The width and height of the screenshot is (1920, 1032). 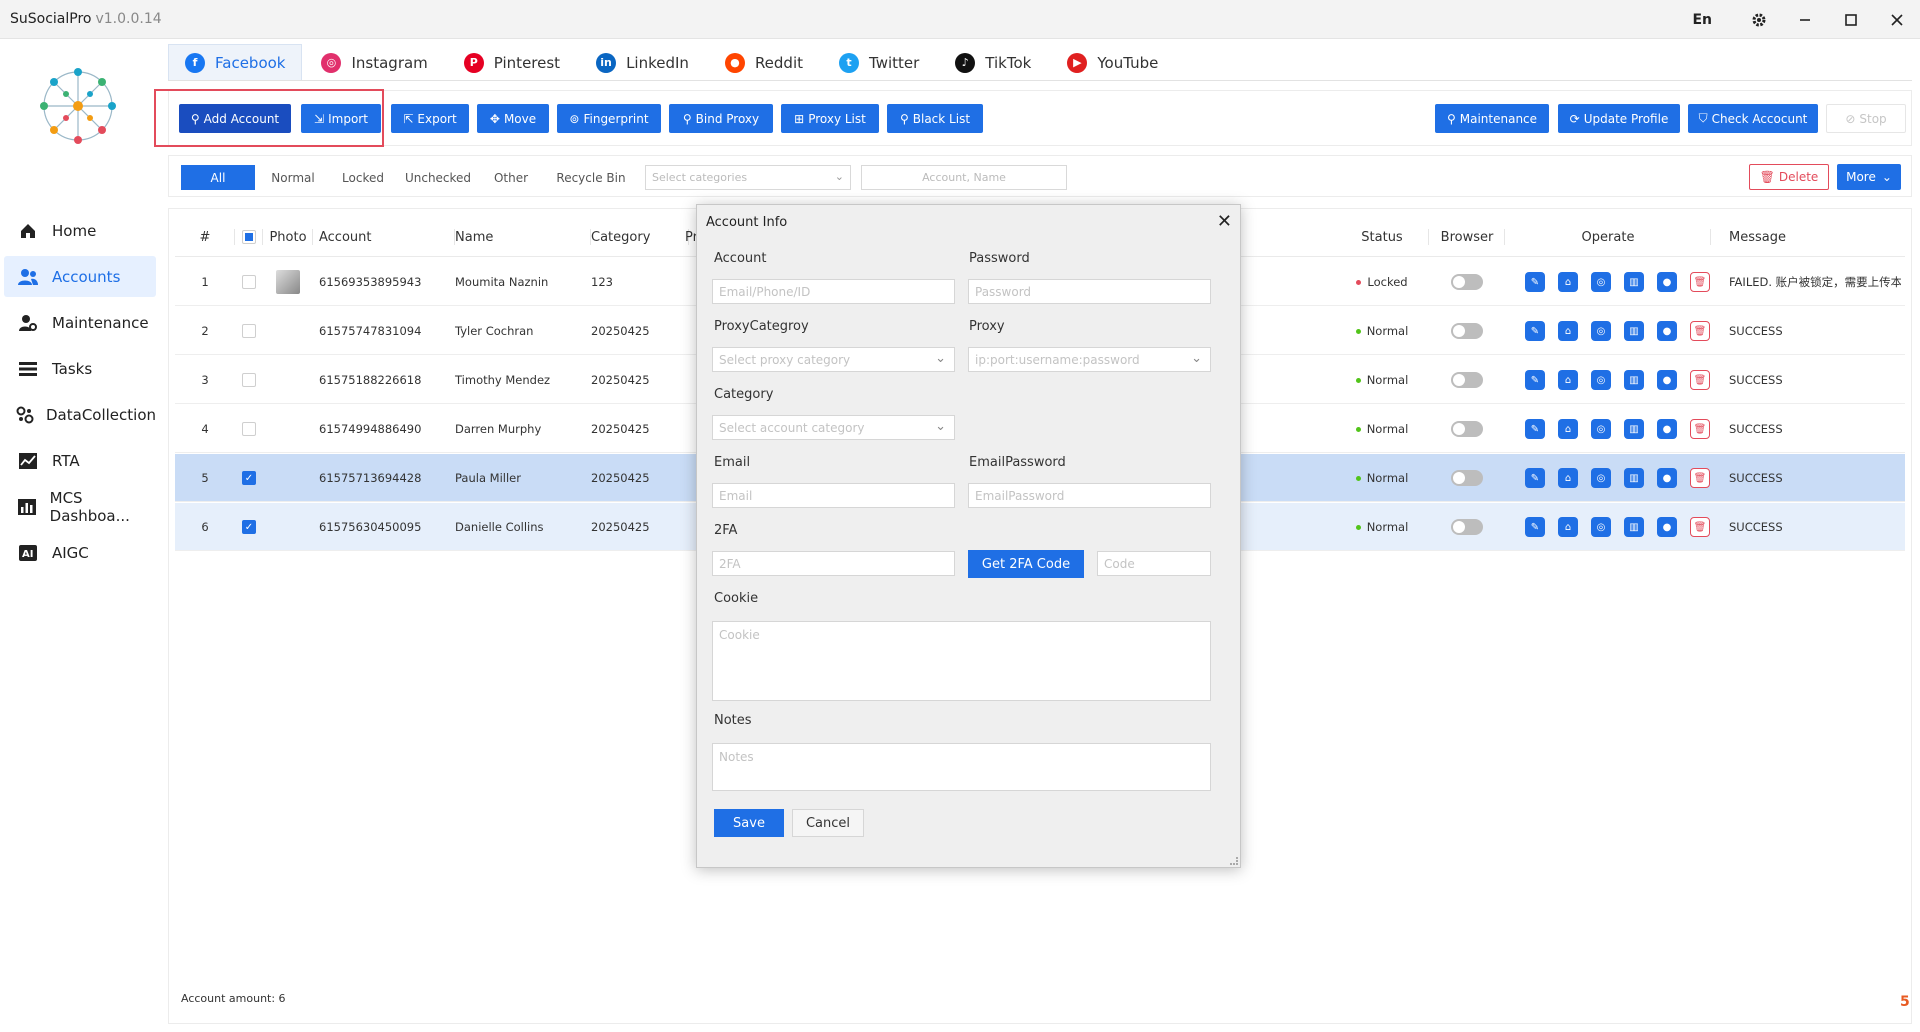 What do you see at coordinates (1702, 20) in the screenshot?
I see `language-switch: En` at bounding box center [1702, 20].